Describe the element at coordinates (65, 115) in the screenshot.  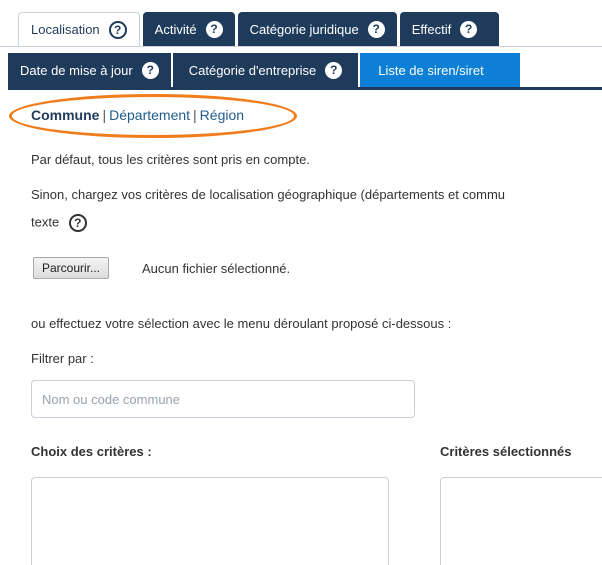
I see `subnav-commune: Commune` at that location.